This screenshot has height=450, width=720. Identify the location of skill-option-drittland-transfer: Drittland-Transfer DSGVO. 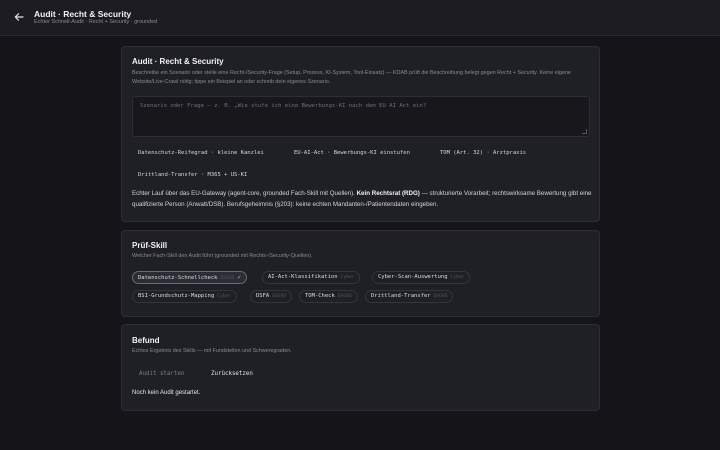
(409, 296).